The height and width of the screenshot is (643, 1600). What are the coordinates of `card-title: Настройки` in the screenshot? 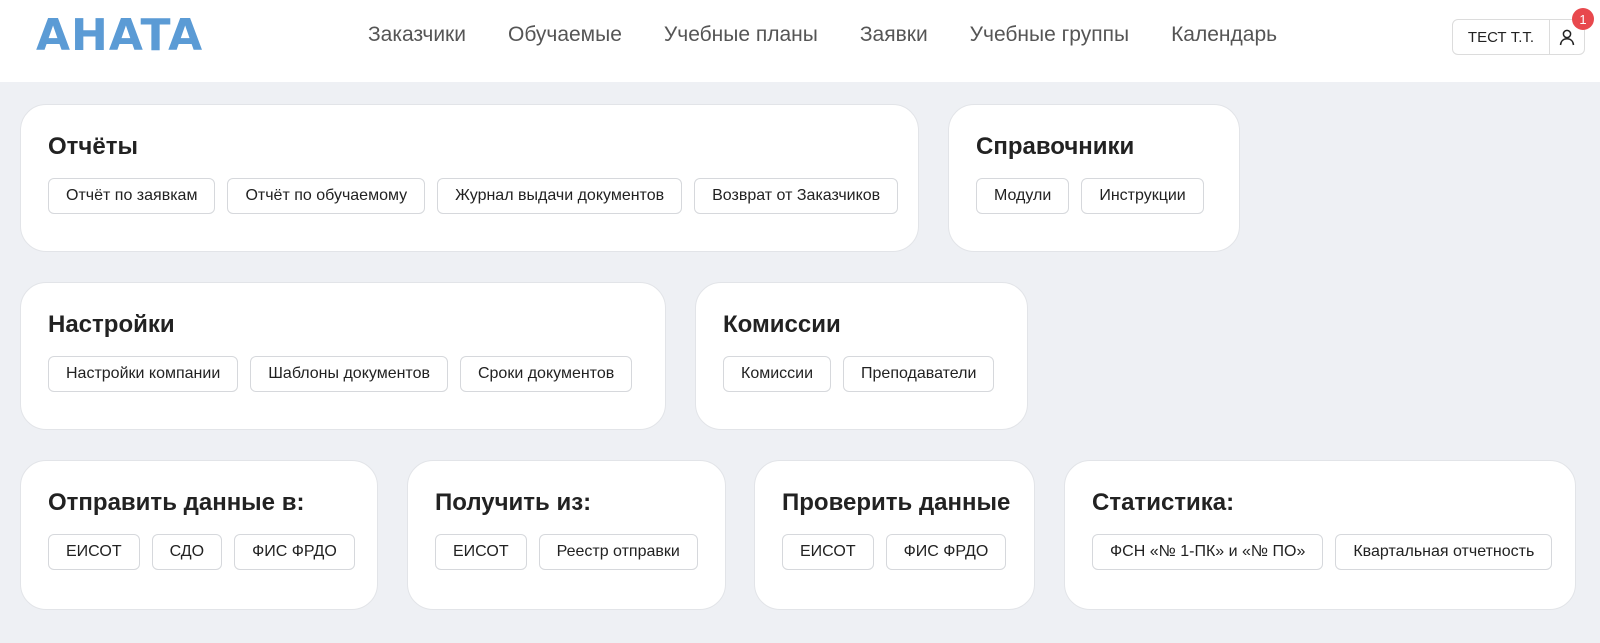 It's located at (111, 324).